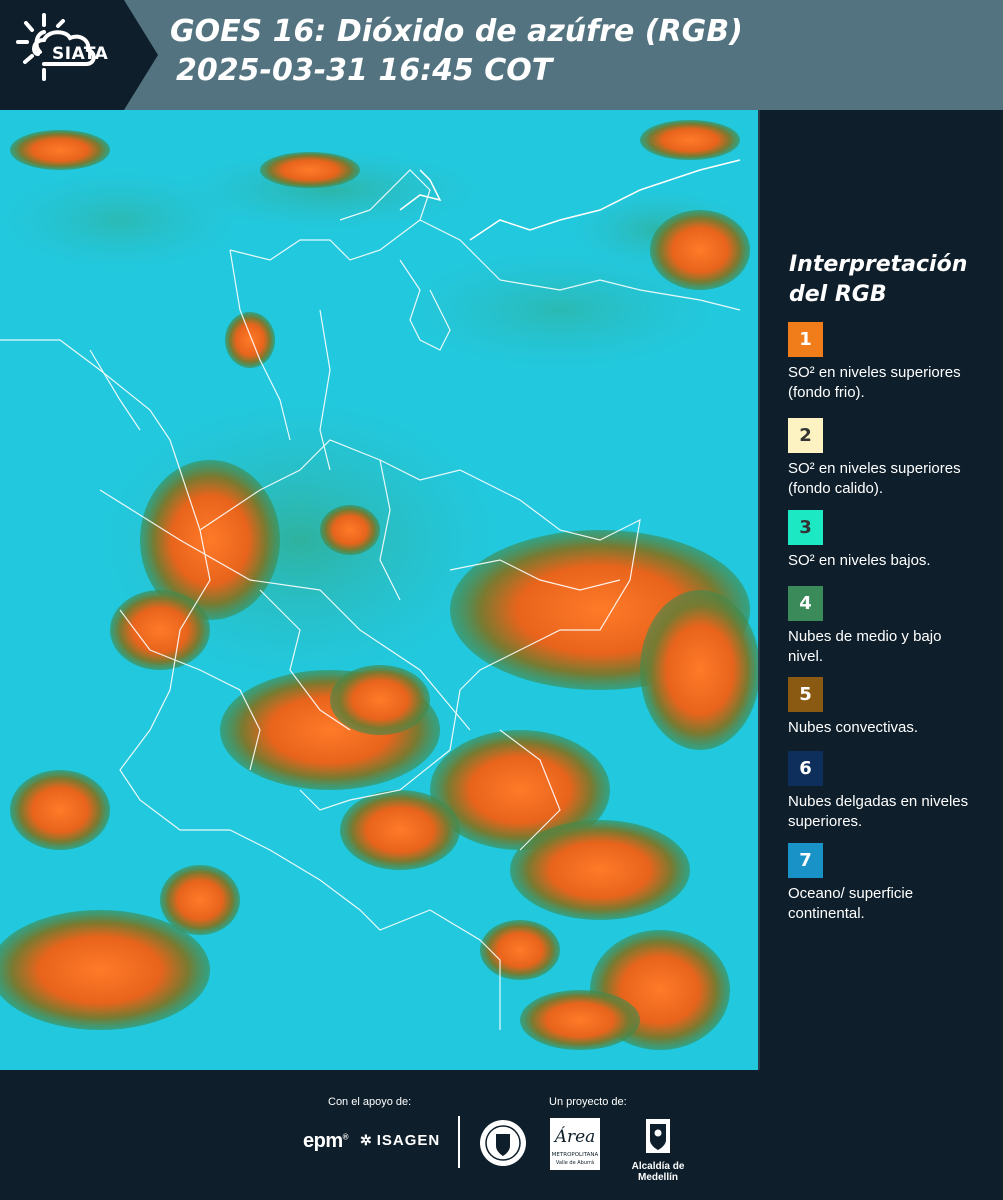 The height and width of the screenshot is (1200, 1003). I want to click on legend-item-5: 5 Nubes convectivas., so click(893, 707).